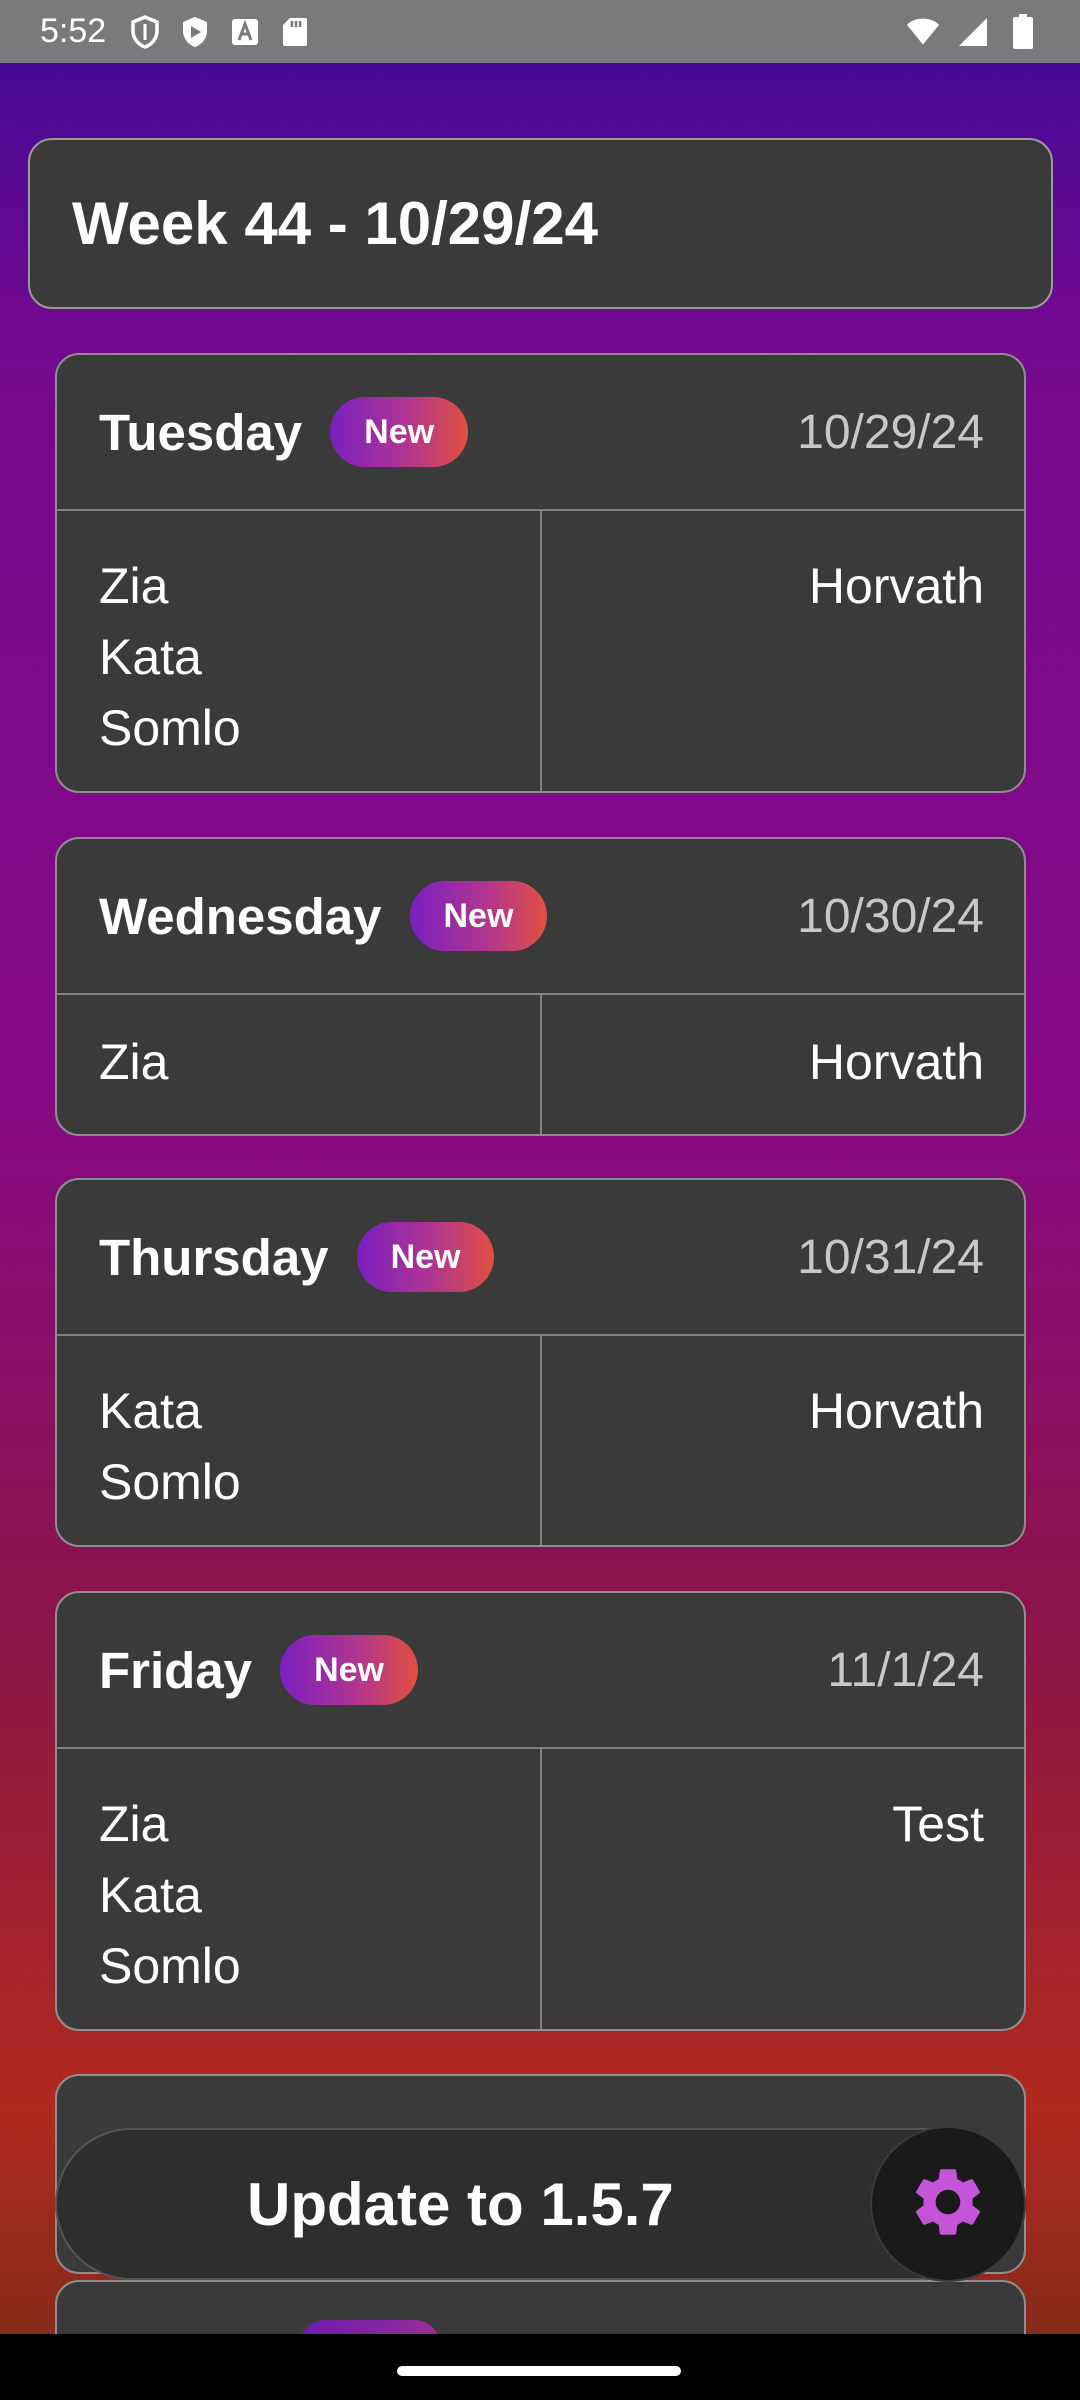  Describe the element at coordinates (245, 32) in the screenshot. I see `font-icon` at that location.